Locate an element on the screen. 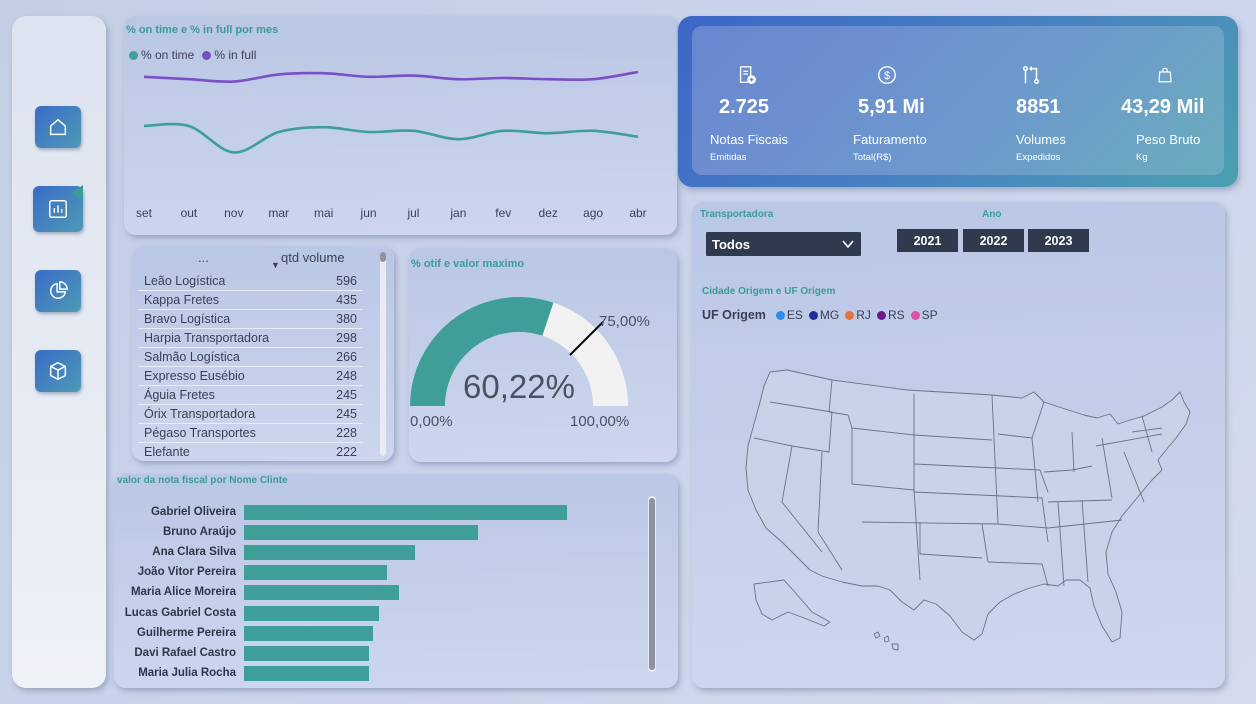 The width and height of the screenshot is (1256, 704). dollar-icon: $ is located at coordinates (887, 75).